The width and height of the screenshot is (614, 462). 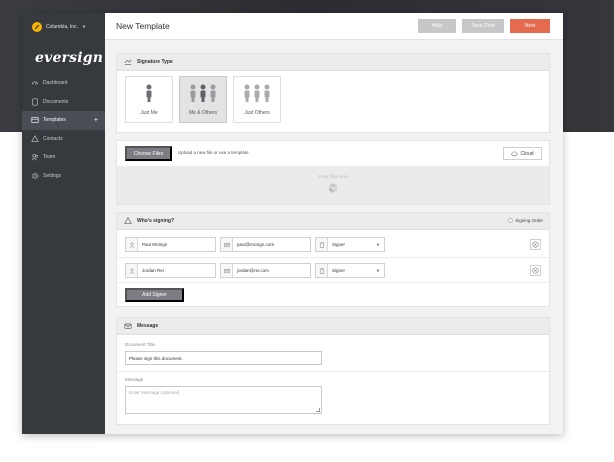 What do you see at coordinates (530, 26) in the screenshot?
I see `next-button: Next` at bounding box center [530, 26].